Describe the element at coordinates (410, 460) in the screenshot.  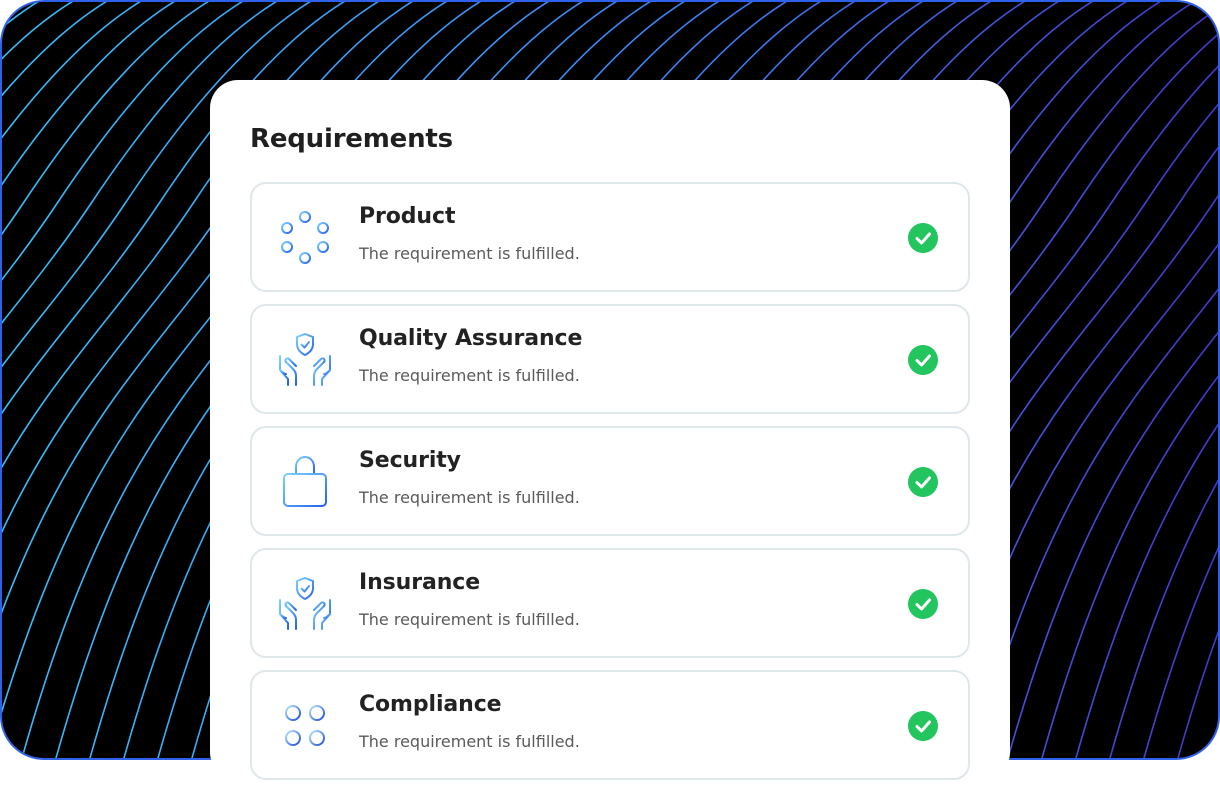
I see `requirement-name: Security` at that location.